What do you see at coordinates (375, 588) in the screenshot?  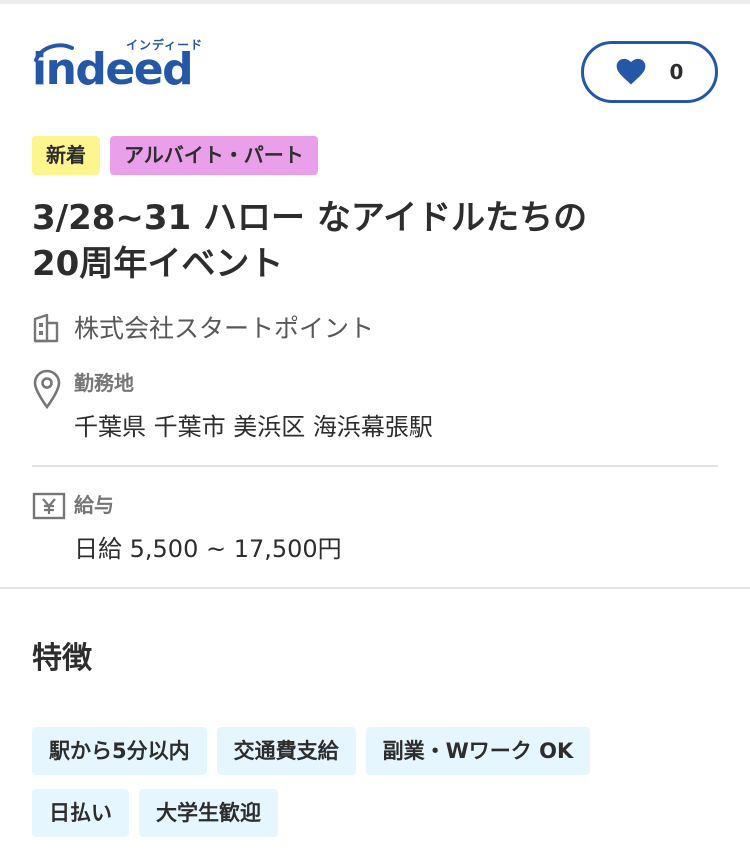 I see `section-divider` at bounding box center [375, 588].